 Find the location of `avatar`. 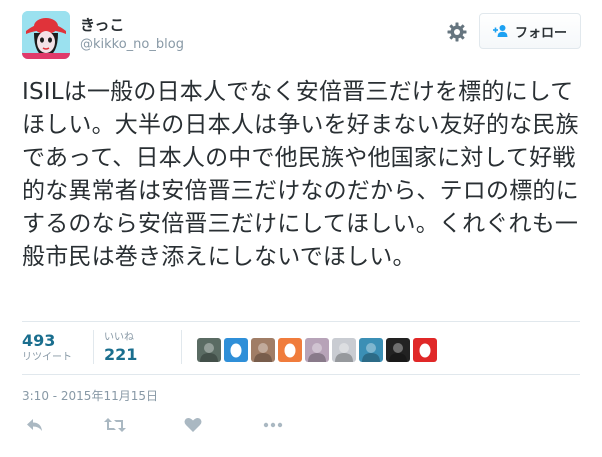

avatar is located at coordinates (46, 35).